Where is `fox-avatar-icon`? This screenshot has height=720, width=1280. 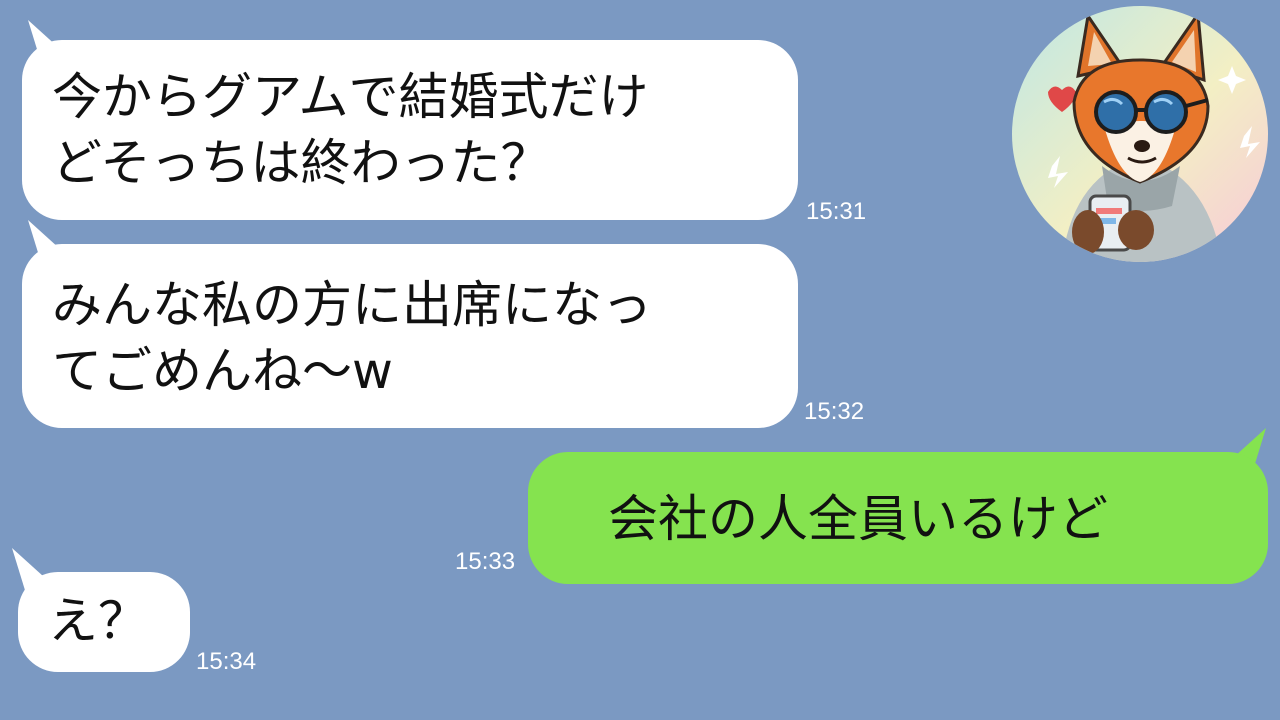 fox-avatar-icon is located at coordinates (1140, 134).